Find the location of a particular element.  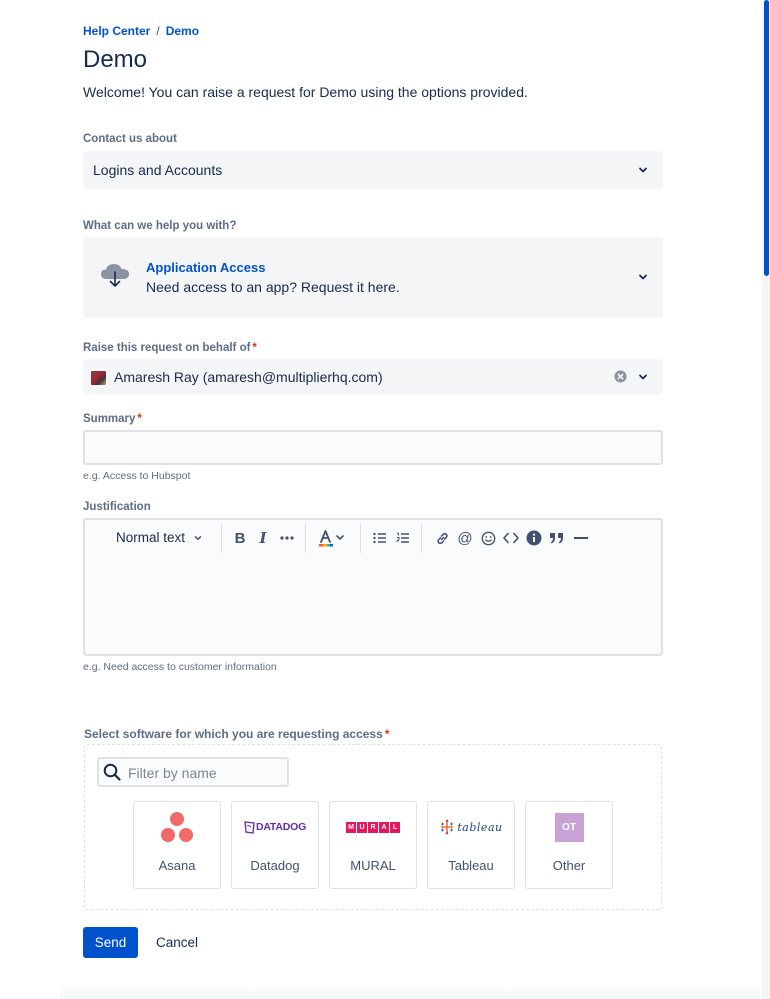

request-type-title: Application Access is located at coordinates (206, 267).